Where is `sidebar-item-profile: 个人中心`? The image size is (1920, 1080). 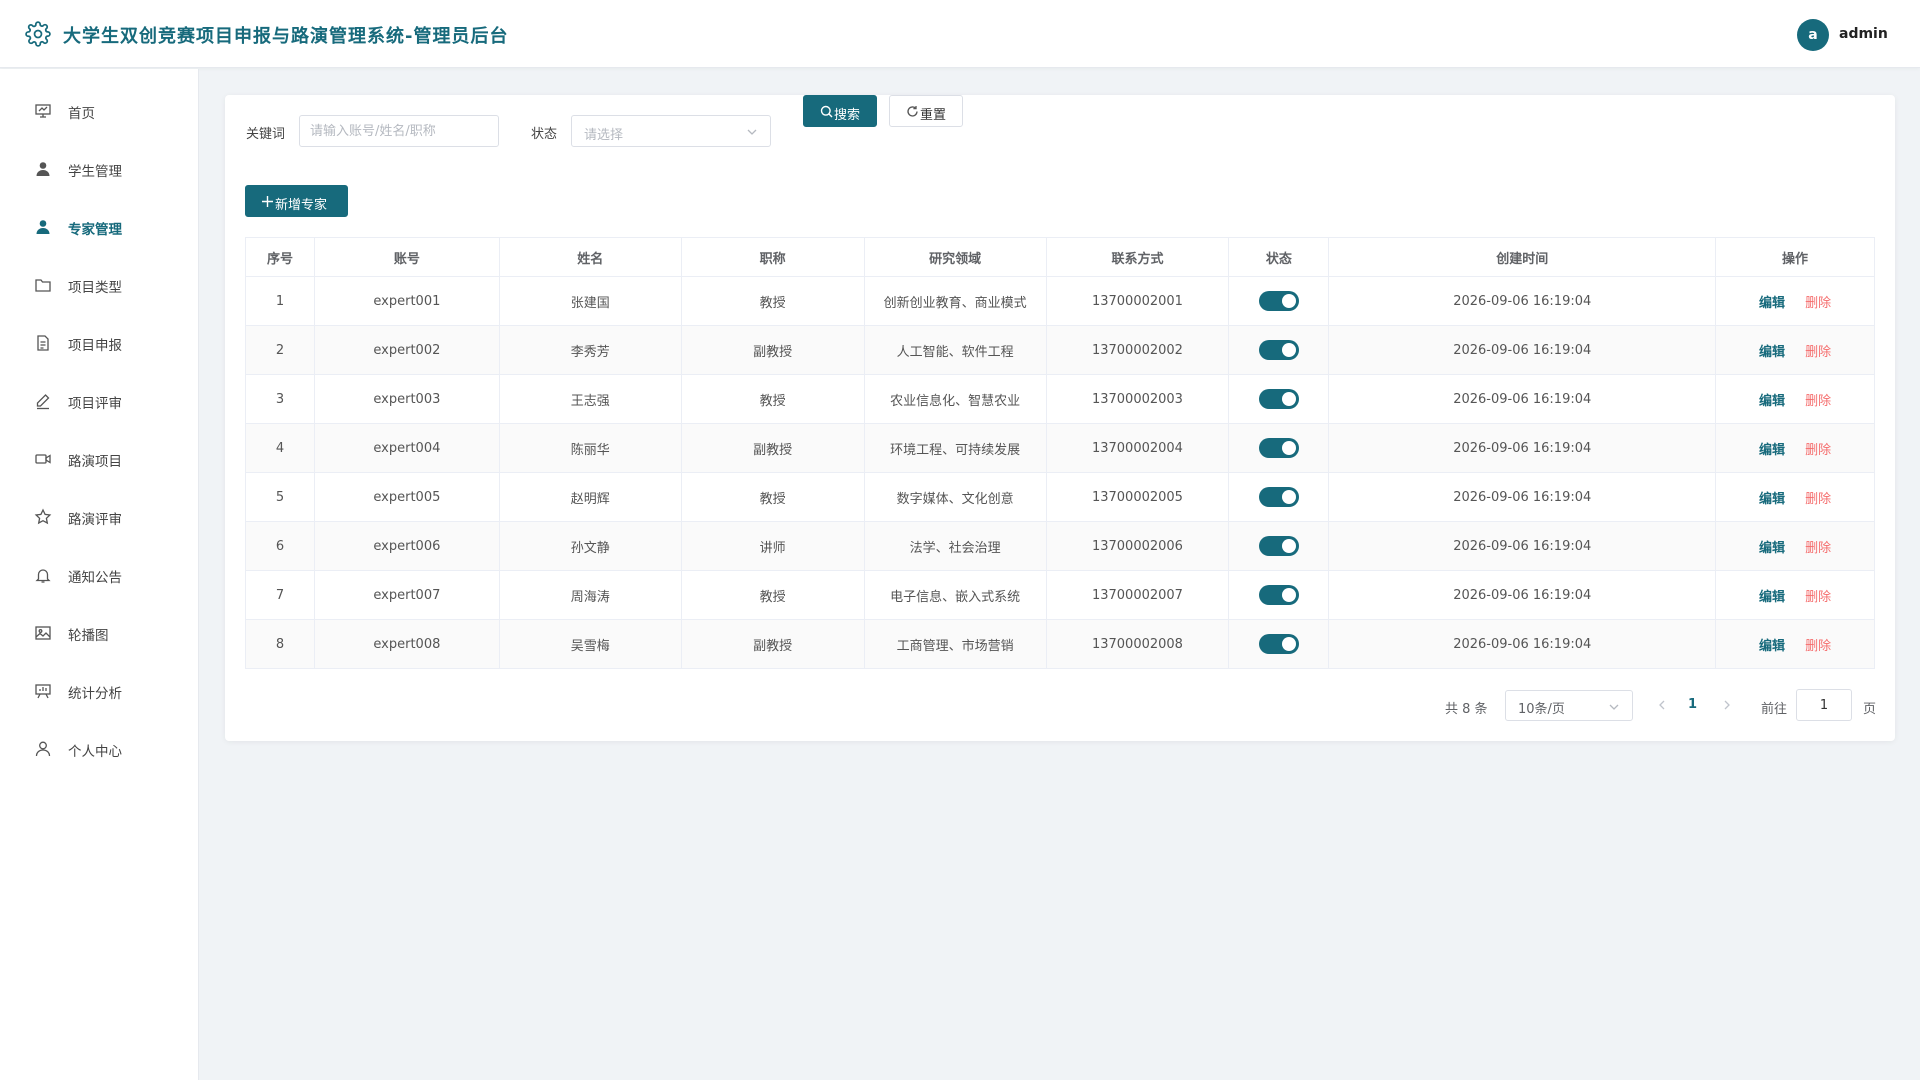
sidebar-item-profile: 个人中心 is located at coordinates (99, 749).